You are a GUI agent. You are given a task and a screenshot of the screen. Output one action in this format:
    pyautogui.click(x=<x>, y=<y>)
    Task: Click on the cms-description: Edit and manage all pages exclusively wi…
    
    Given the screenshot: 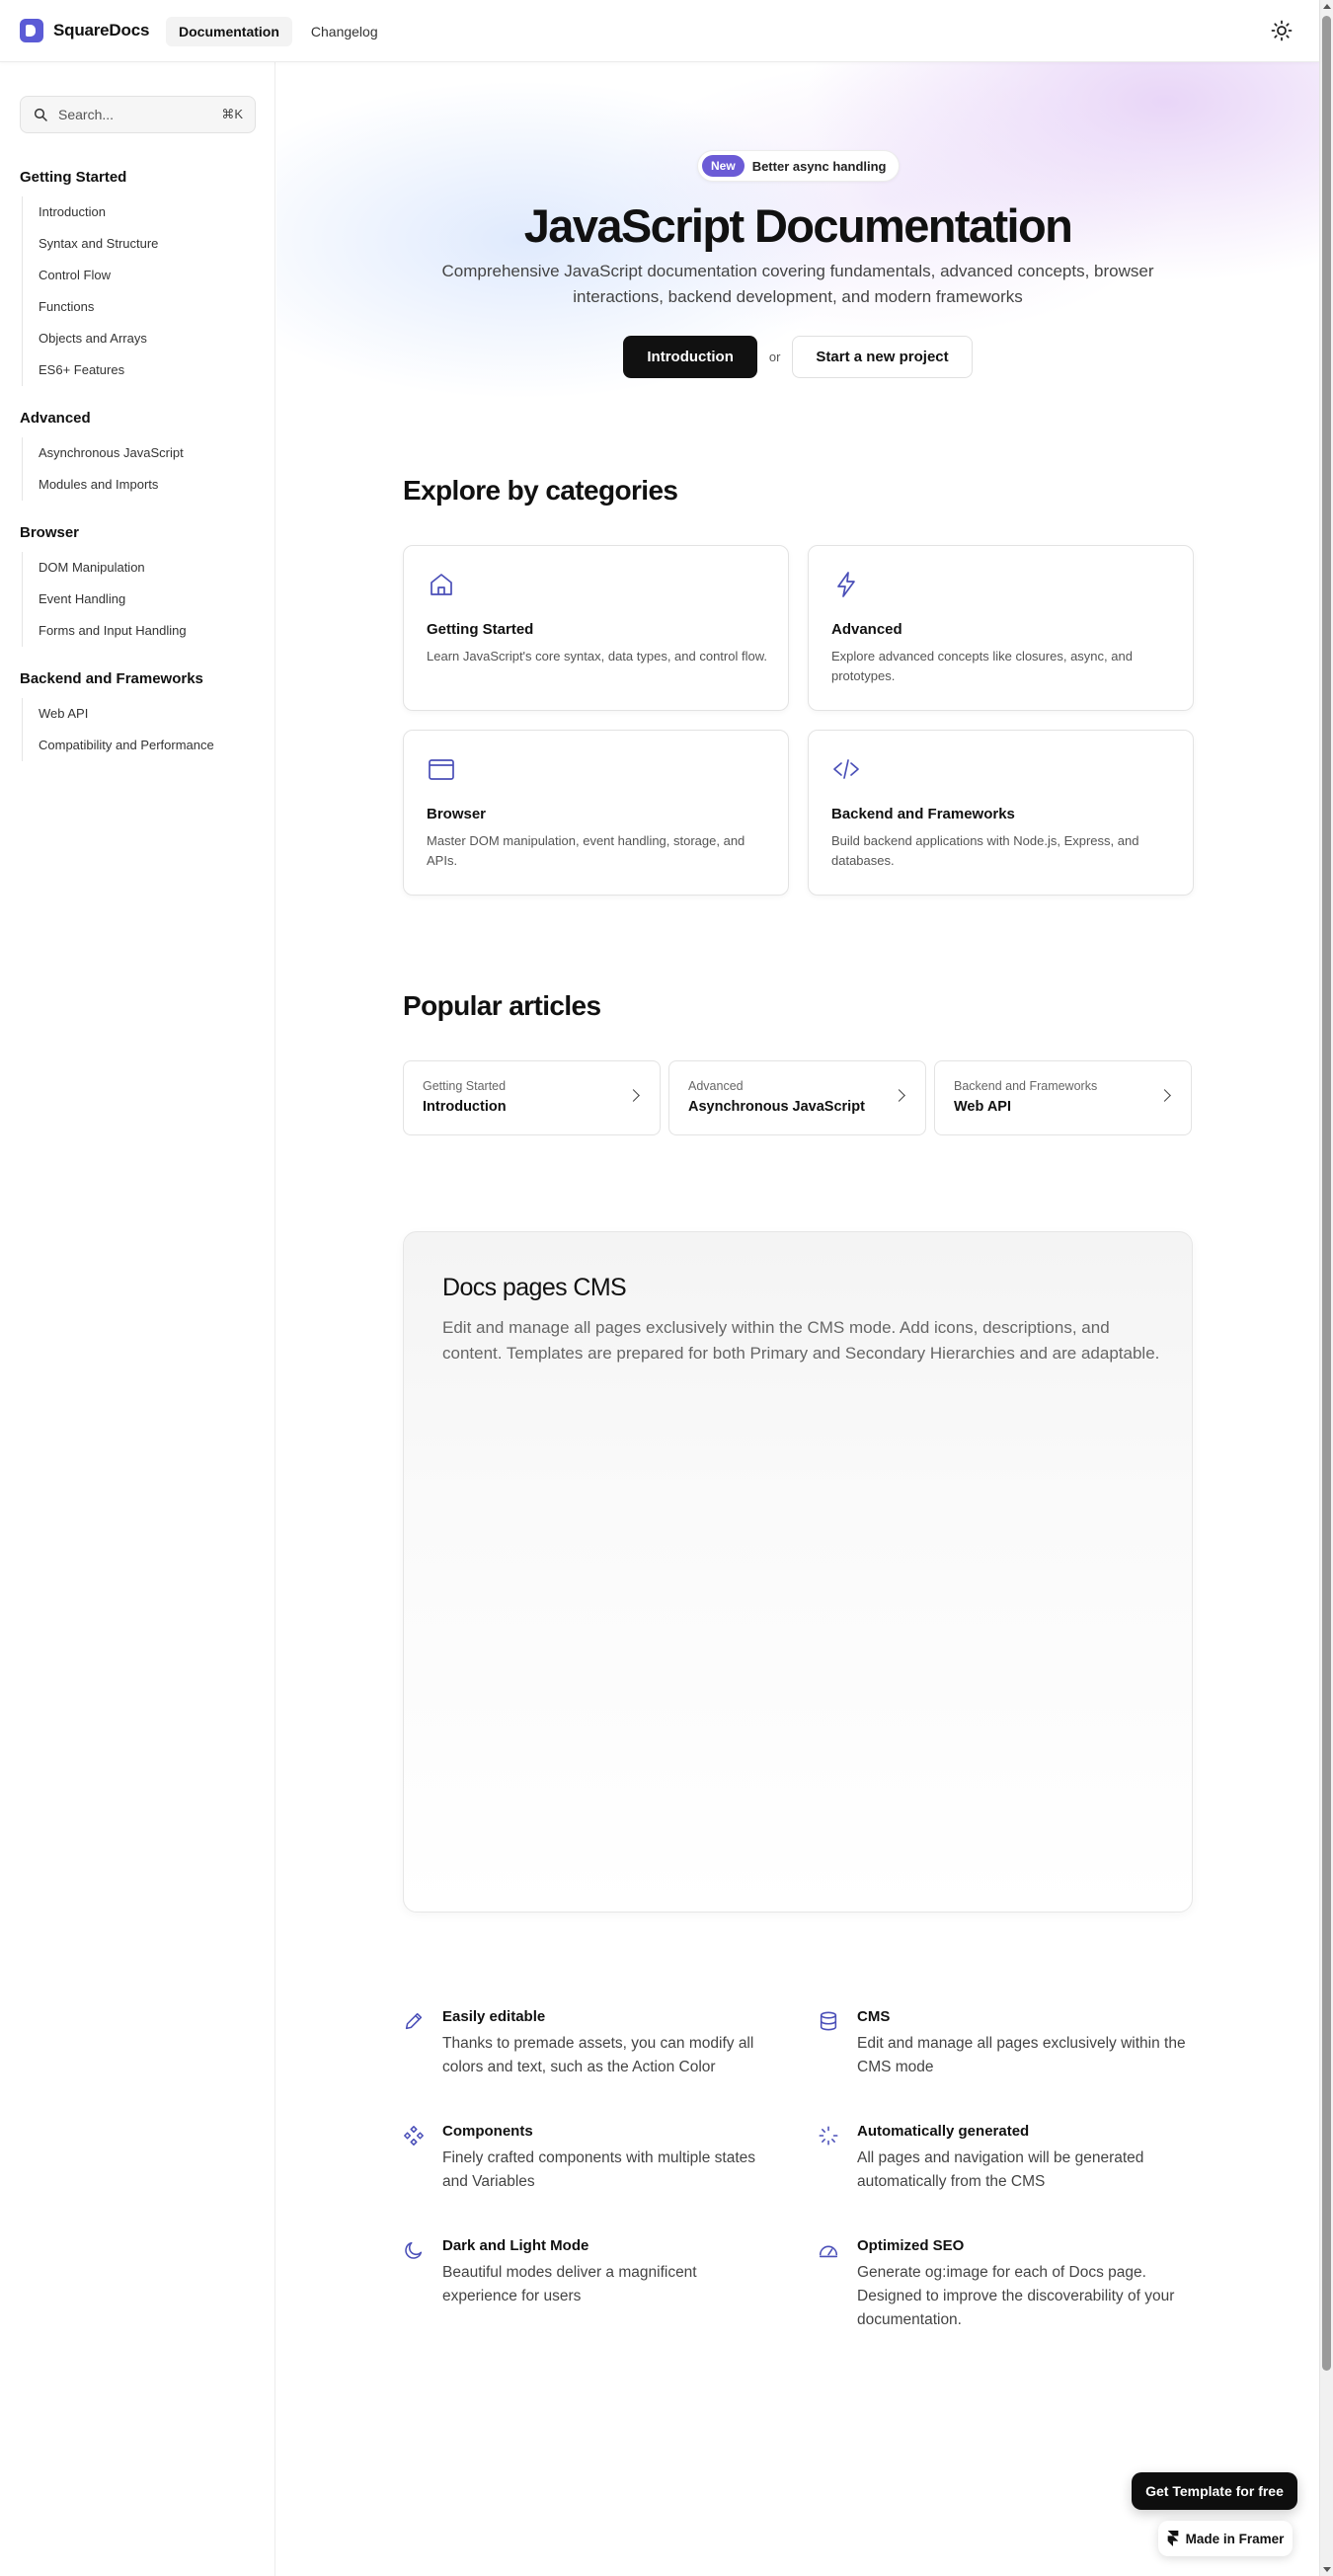 What is the action you would take?
    pyautogui.click(x=801, y=1340)
    